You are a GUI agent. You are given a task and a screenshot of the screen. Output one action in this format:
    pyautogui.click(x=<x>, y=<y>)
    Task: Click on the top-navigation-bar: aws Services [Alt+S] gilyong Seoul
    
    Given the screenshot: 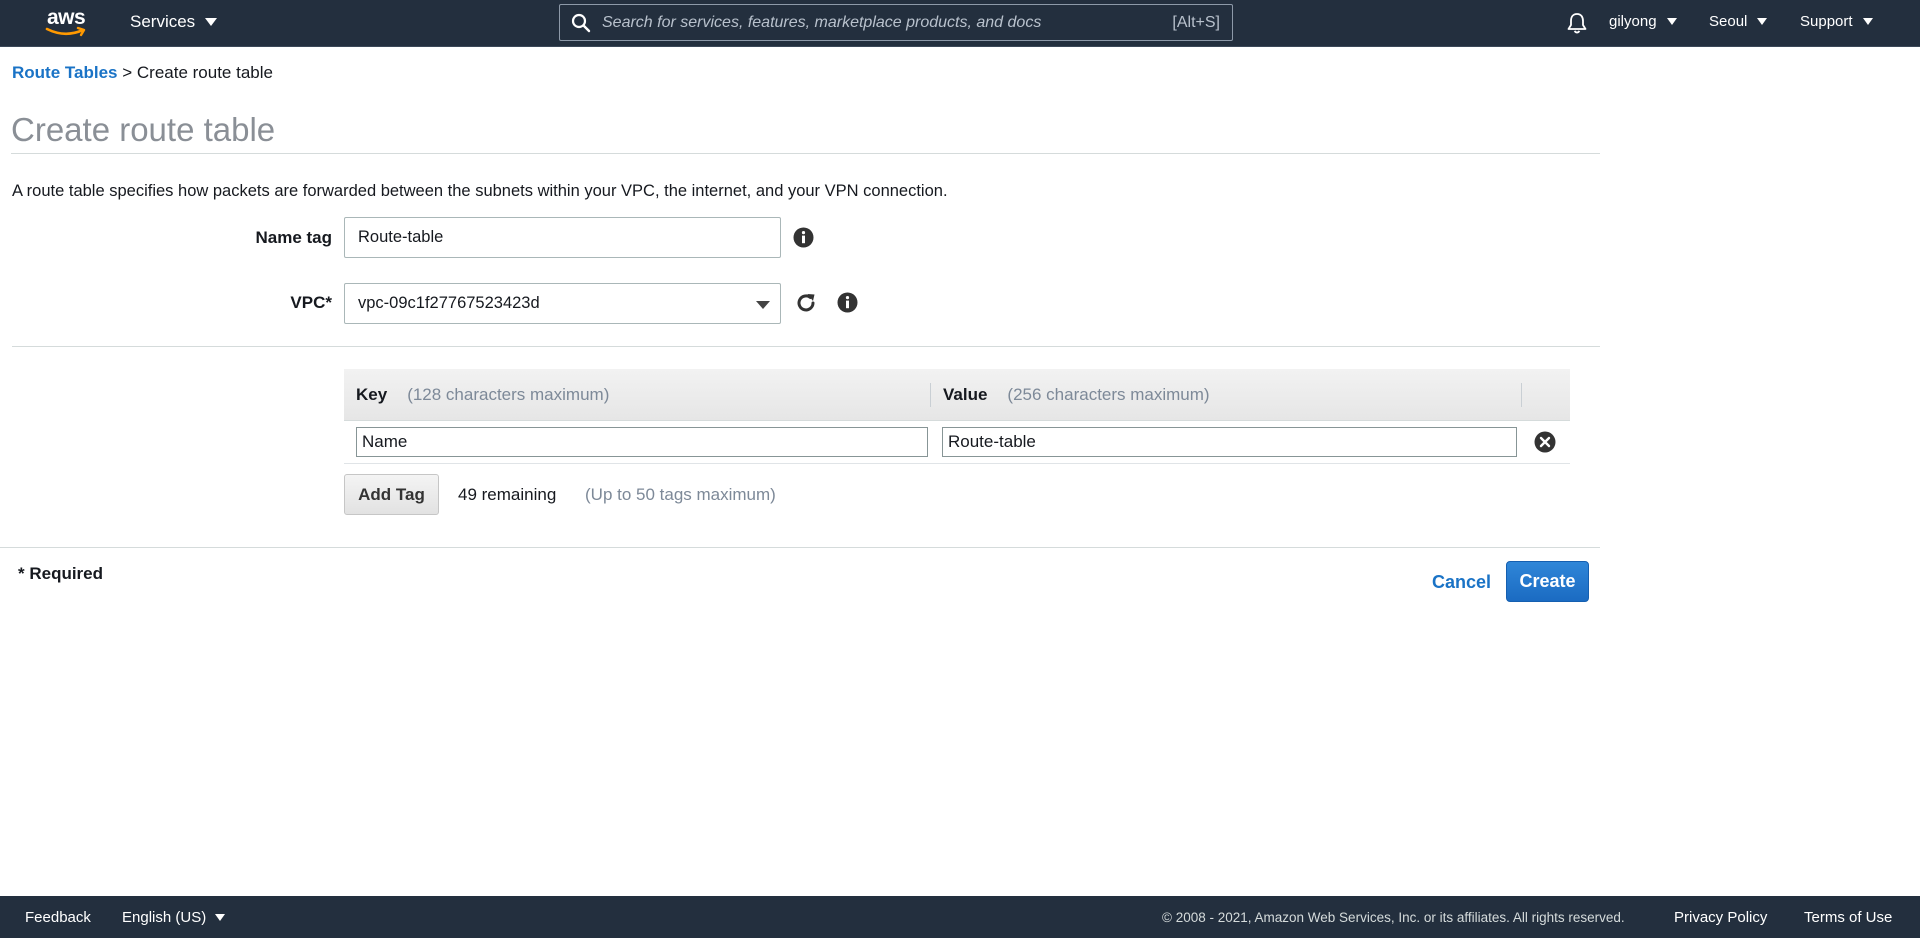 What is the action you would take?
    pyautogui.click(x=960, y=23)
    